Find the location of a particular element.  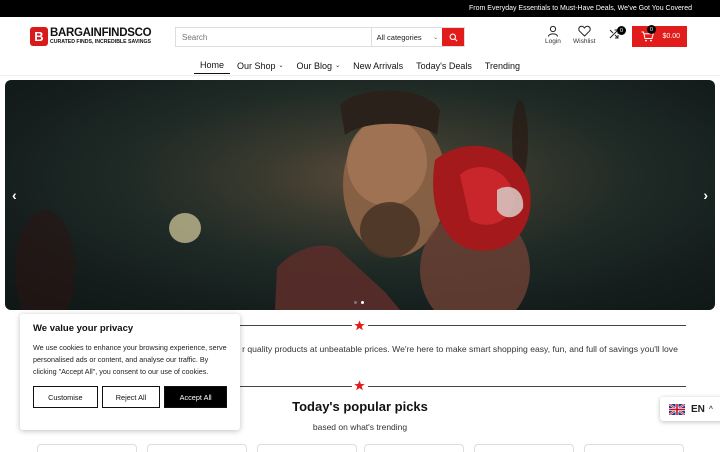

slider-dot is located at coordinates (355, 302).